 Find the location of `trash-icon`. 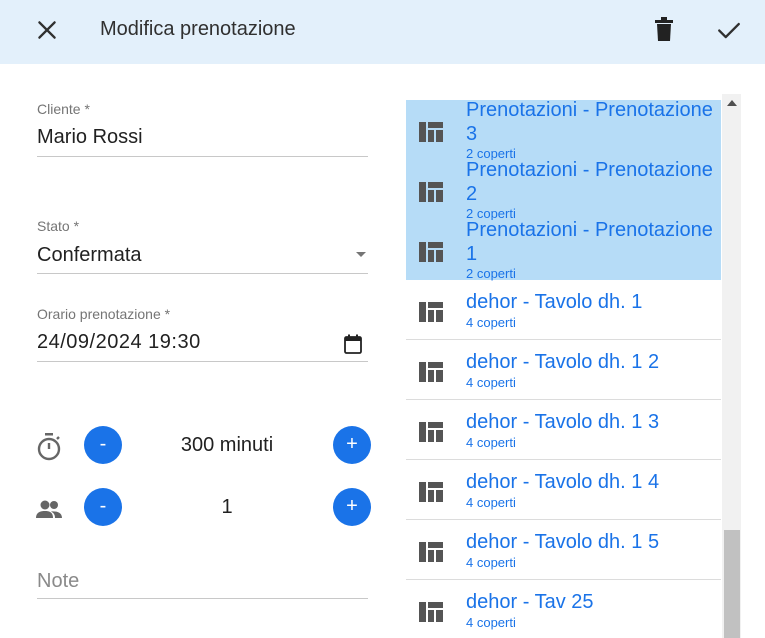

trash-icon is located at coordinates (664, 29).